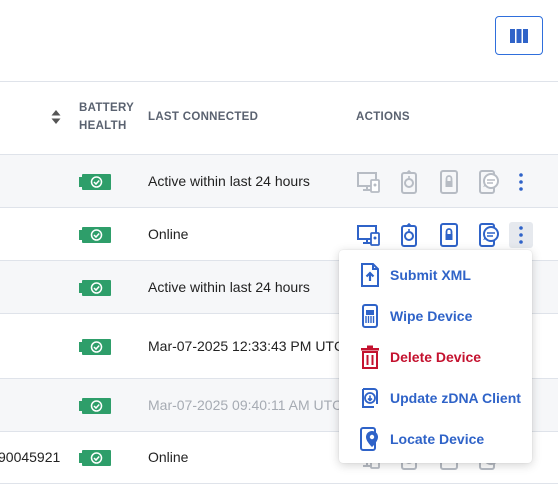  Describe the element at coordinates (370, 357) in the screenshot. I see `trash-icon` at that location.